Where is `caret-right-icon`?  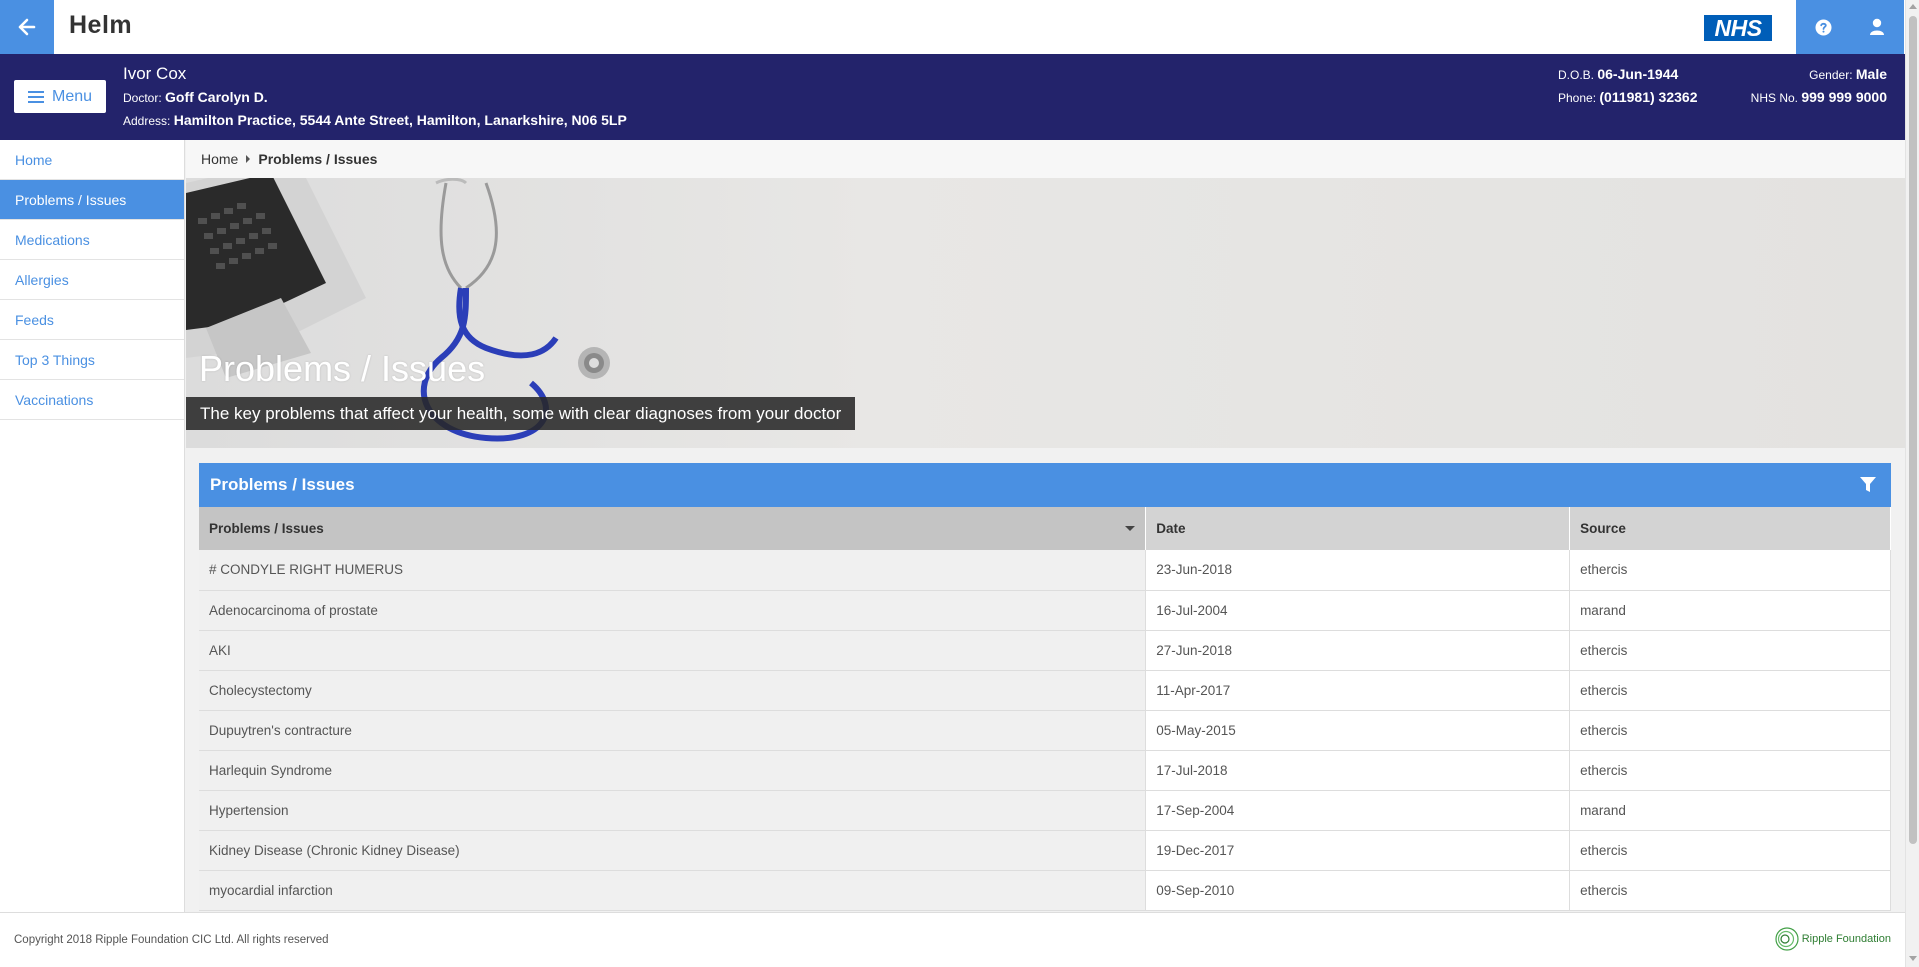 caret-right-icon is located at coordinates (248, 159).